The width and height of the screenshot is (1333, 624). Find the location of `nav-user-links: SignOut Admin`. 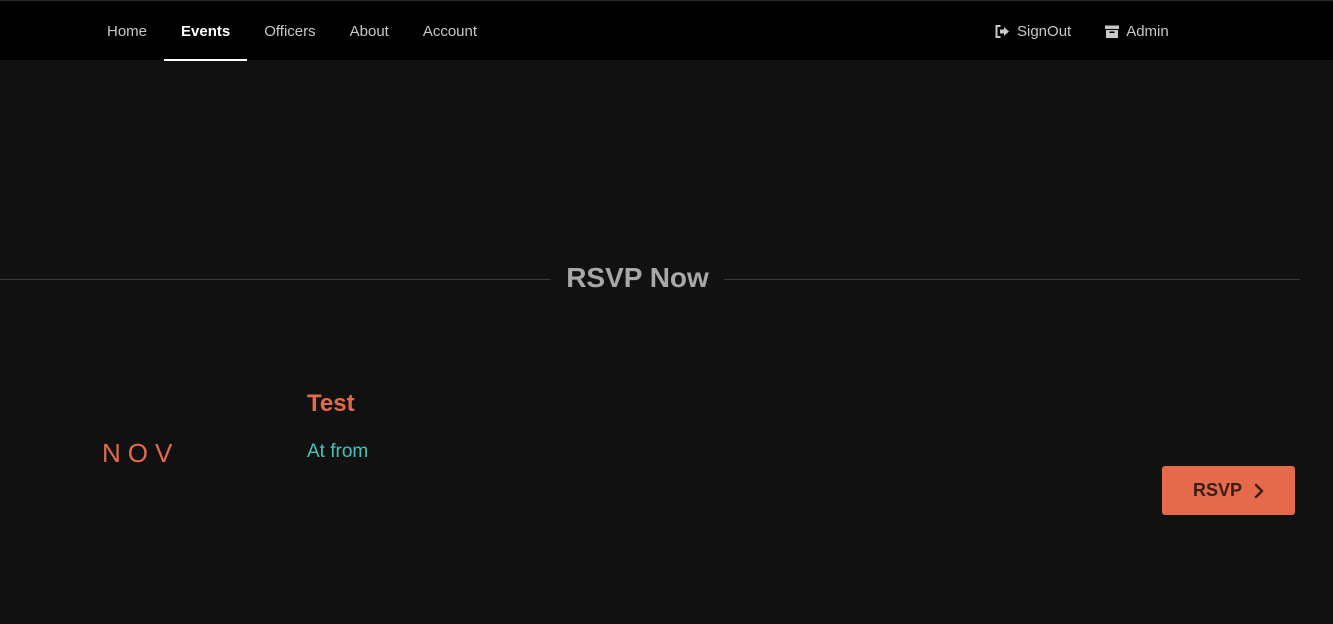

nav-user-links: SignOut Admin is located at coordinates (1082, 31).